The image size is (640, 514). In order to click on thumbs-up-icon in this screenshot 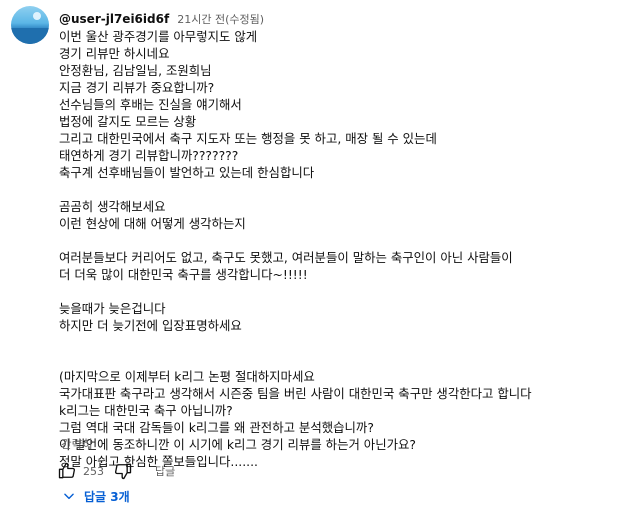, I will do `click(67, 470)`.